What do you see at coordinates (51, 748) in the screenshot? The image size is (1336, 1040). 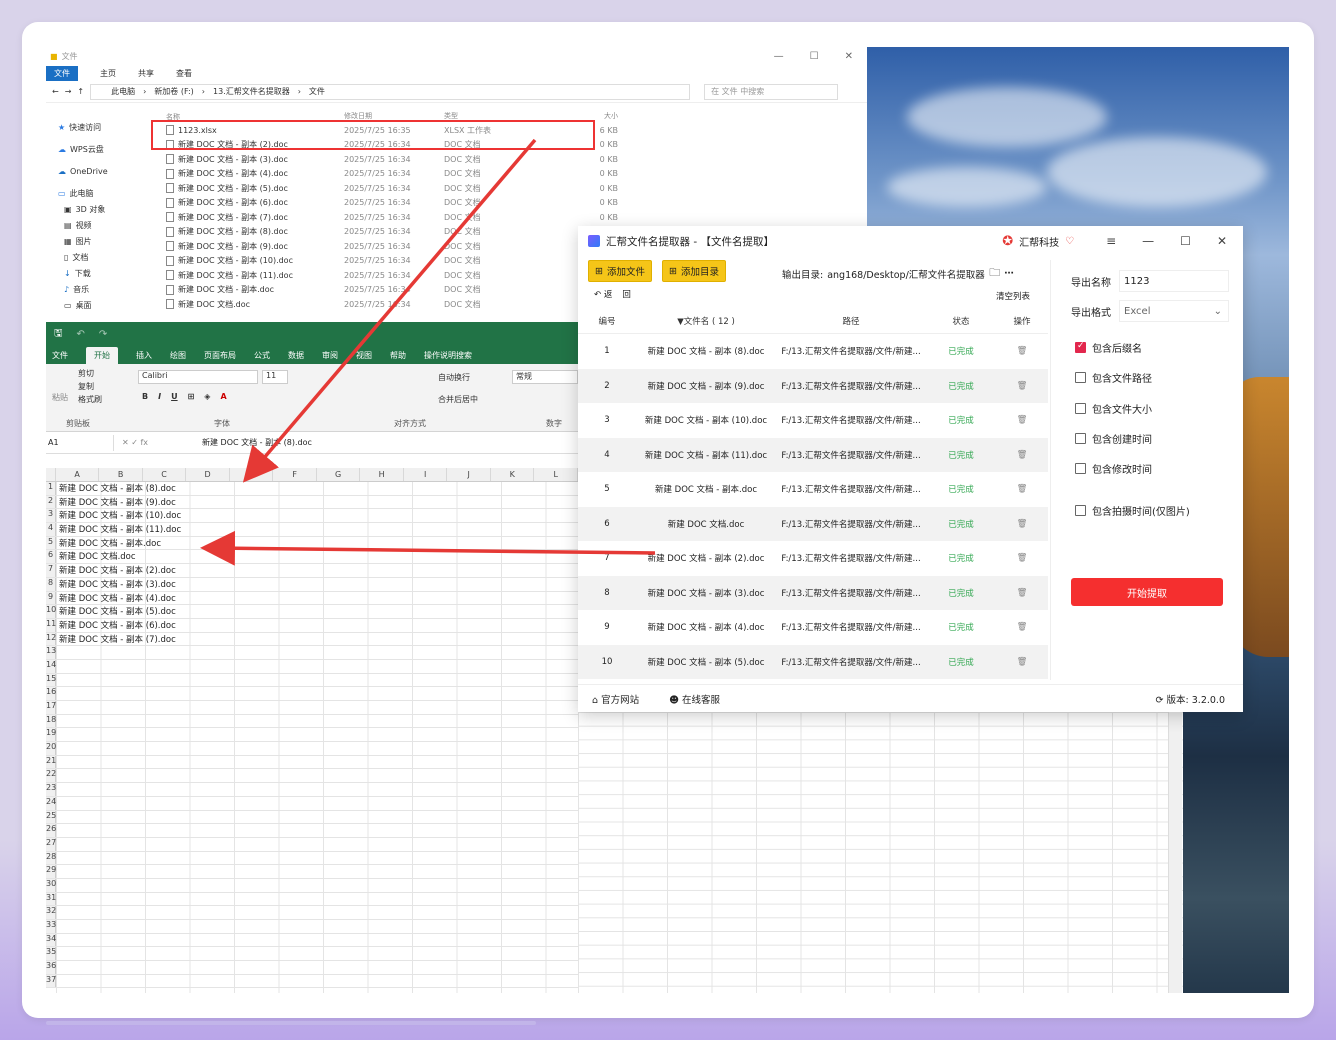 I see `row-header: 20` at bounding box center [51, 748].